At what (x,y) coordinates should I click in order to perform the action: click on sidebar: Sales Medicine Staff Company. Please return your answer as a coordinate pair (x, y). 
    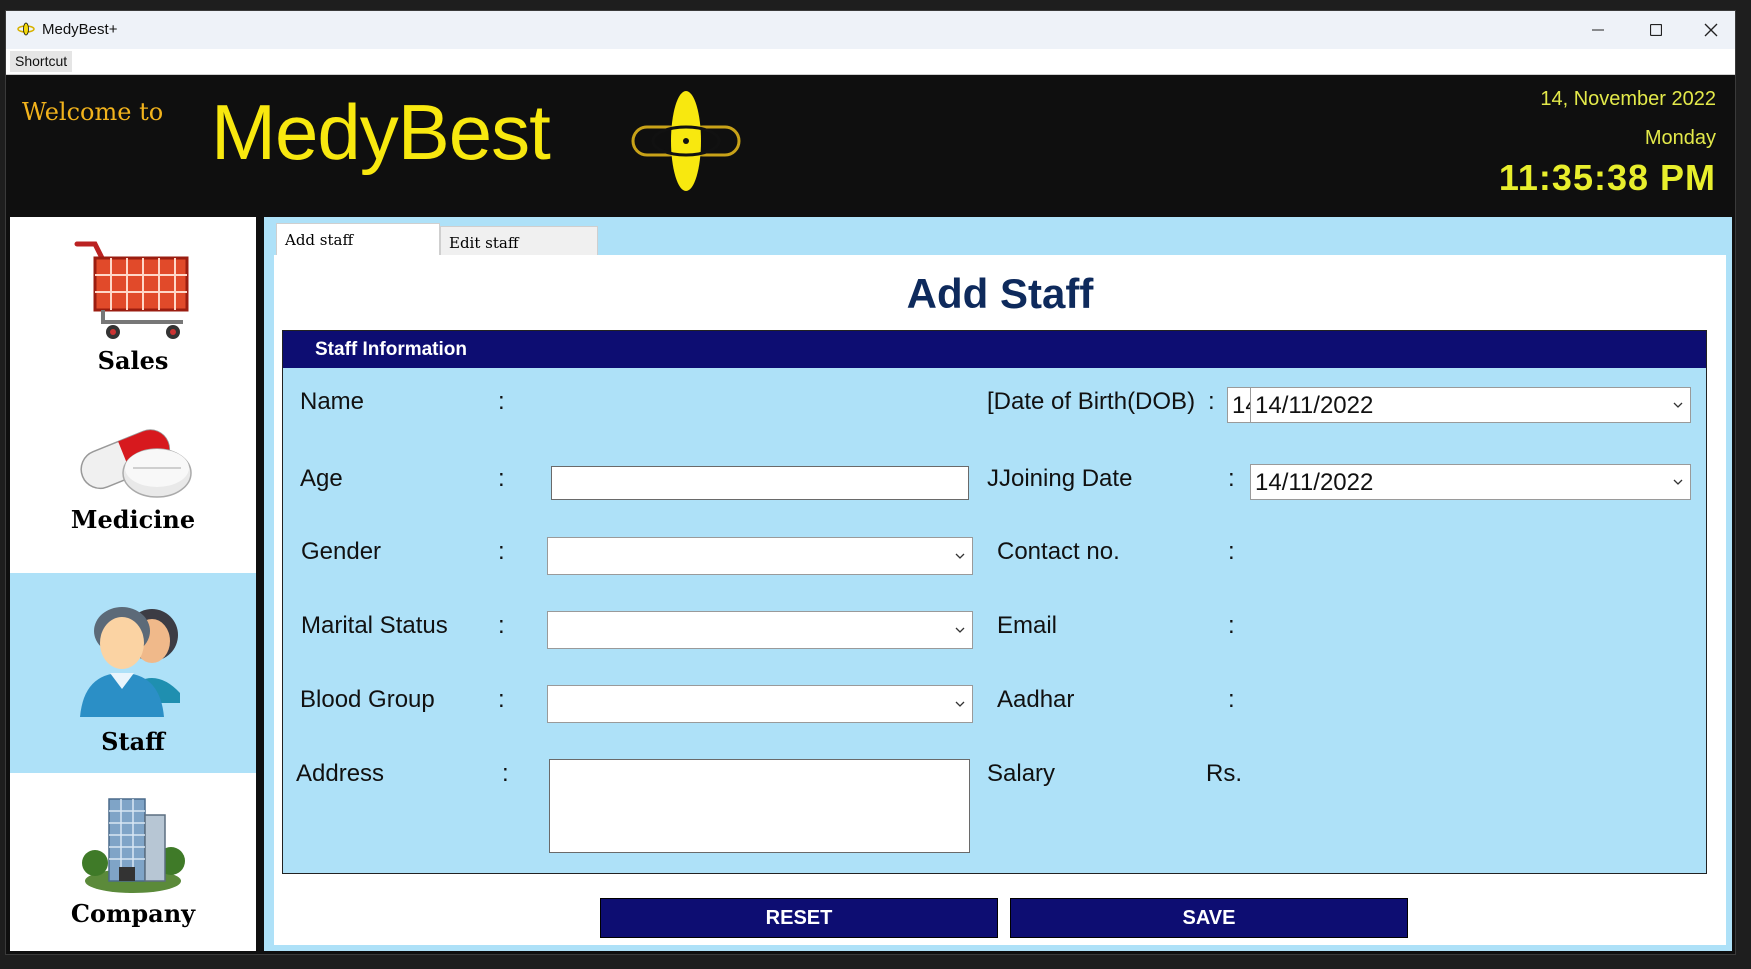
    Looking at the image, I should click on (133, 584).